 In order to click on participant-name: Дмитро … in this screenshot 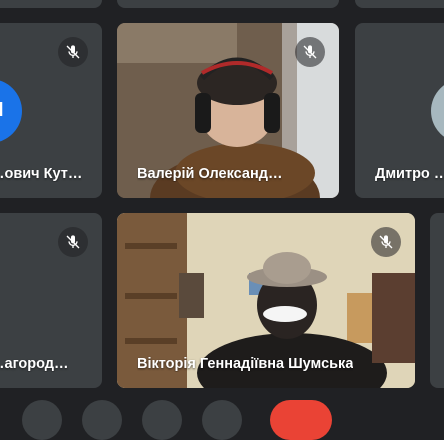, I will do `click(409, 174)`.